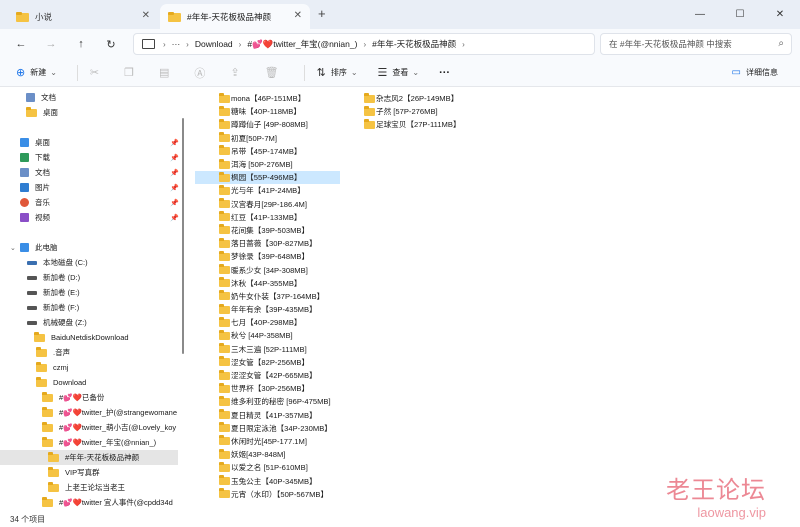 This screenshot has height=527, width=800. What do you see at coordinates (183, 236) in the screenshot?
I see `sidebar-scrollbar` at bounding box center [183, 236].